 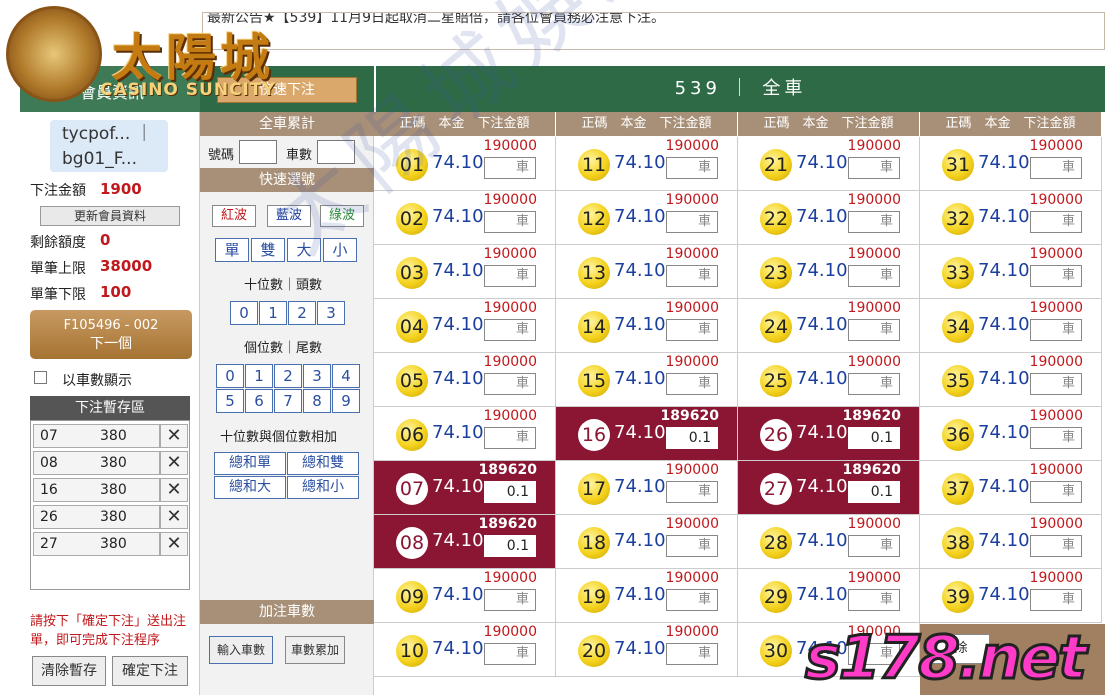 What do you see at coordinates (1011, 434) in the screenshot?
I see `number-cell: 36 74.10 190000 車` at bounding box center [1011, 434].